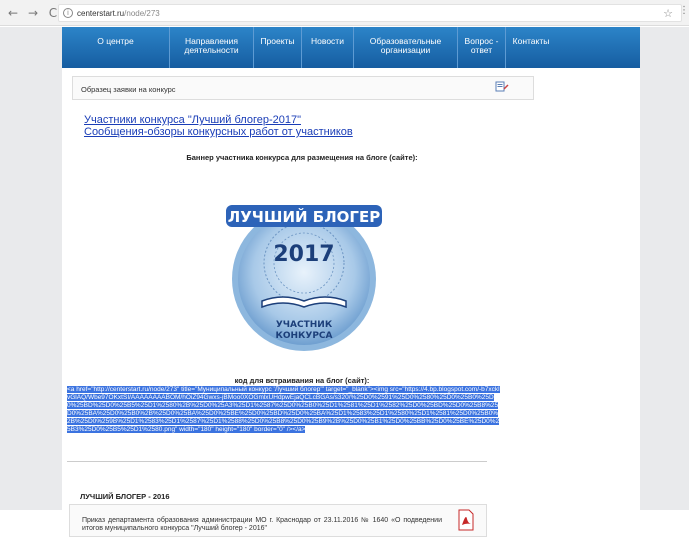 The image size is (689, 537). What do you see at coordinates (531, 47) in the screenshot?
I see `nav-item-contacts: Контакты` at bounding box center [531, 47].